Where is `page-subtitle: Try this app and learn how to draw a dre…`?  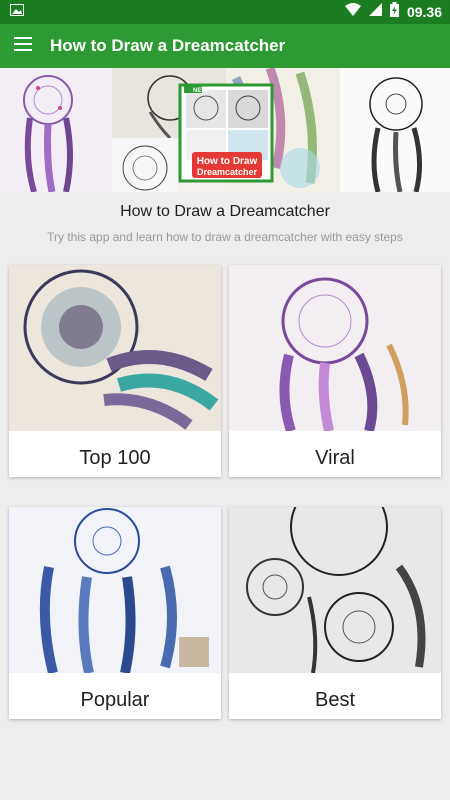
page-subtitle: Try this app and learn how to draw a dre… is located at coordinates (225, 237).